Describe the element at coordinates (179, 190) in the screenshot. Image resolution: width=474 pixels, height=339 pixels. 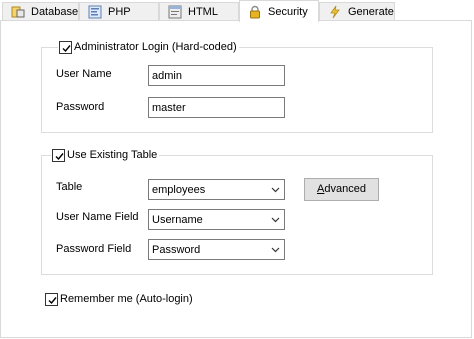
I see `table-select-value: employees` at that location.